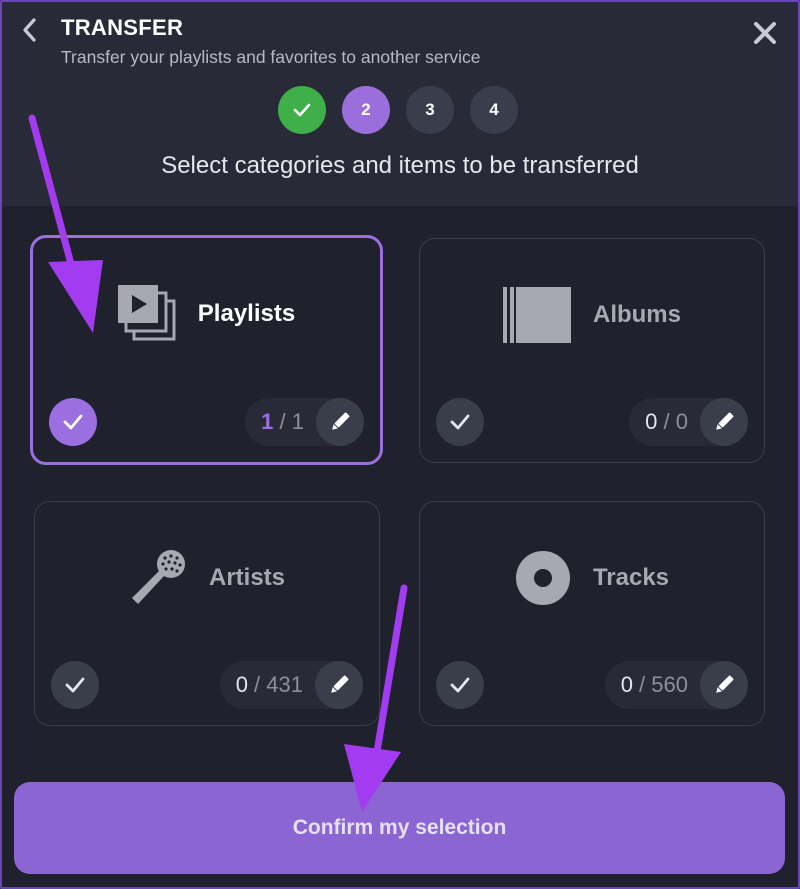 The image size is (800, 889). Describe the element at coordinates (267, 421) in the screenshot. I see `selected-count: 1` at that location.